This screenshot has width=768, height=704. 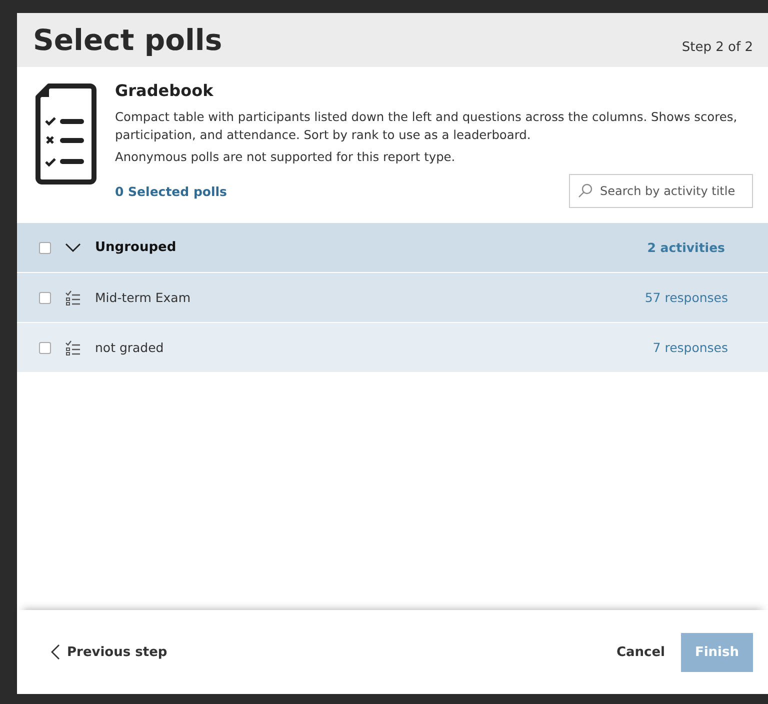 I want to click on selected-polls-count: 0 Selected polls, so click(x=171, y=191).